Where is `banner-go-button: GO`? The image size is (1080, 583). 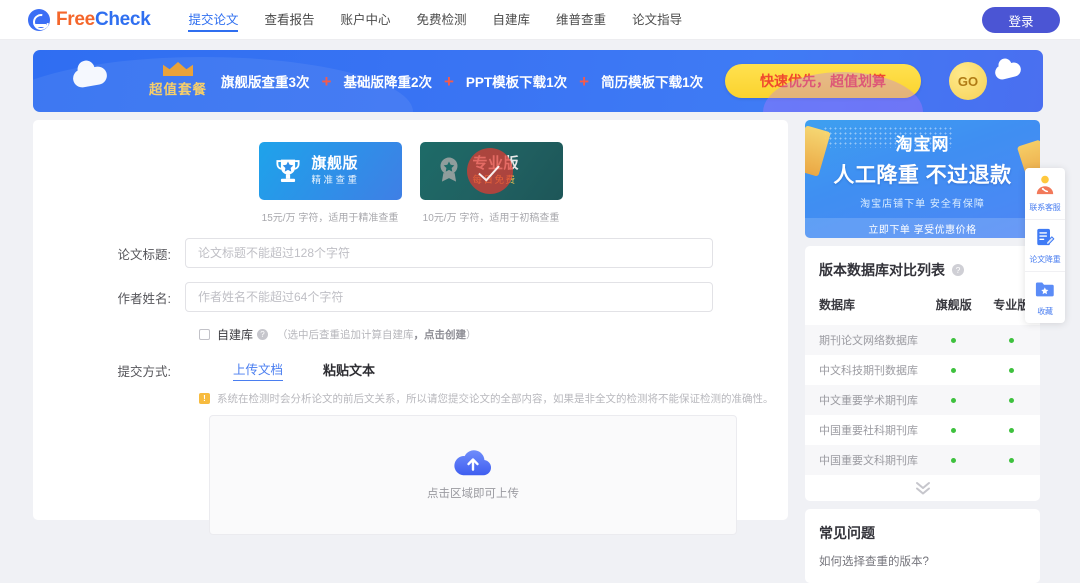 banner-go-button: GO is located at coordinates (968, 81).